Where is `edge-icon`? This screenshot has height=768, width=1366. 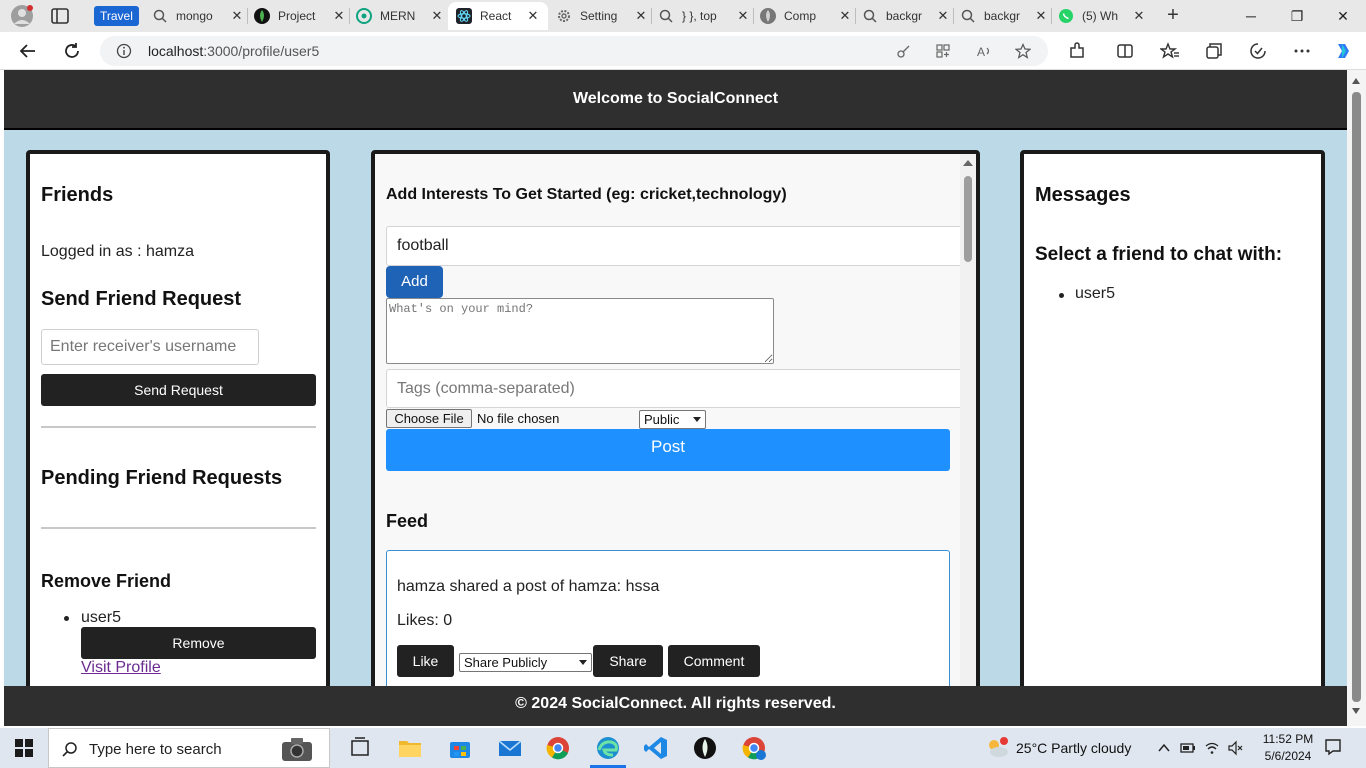 edge-icon is located at coordinates (608, 748).